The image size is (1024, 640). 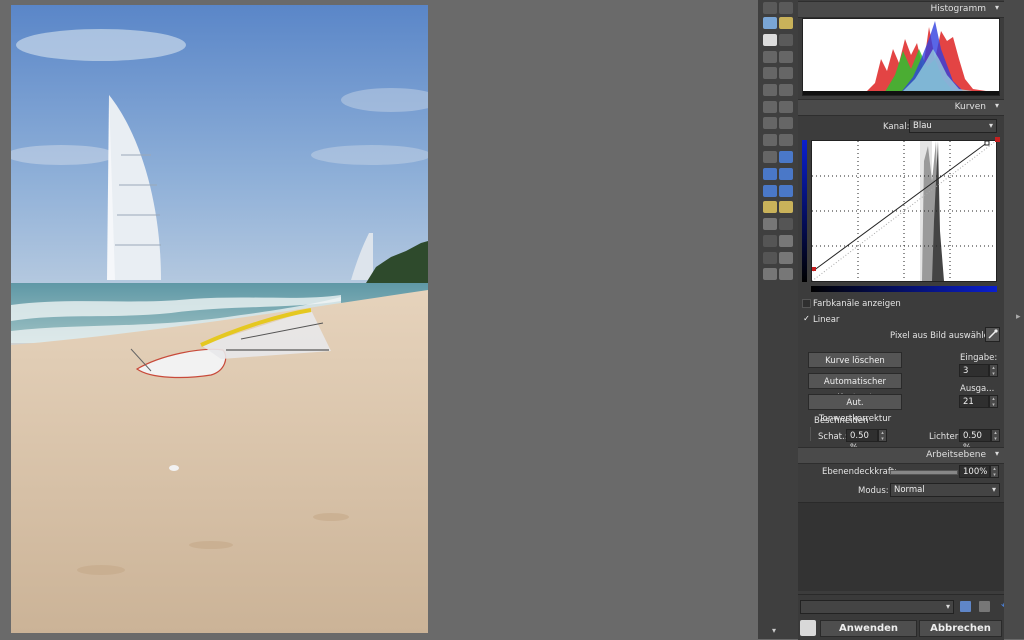 What do you see at coordinates (904, 211) in the screenshot?
I see `curve-editor` at bounding box center [904, 211].